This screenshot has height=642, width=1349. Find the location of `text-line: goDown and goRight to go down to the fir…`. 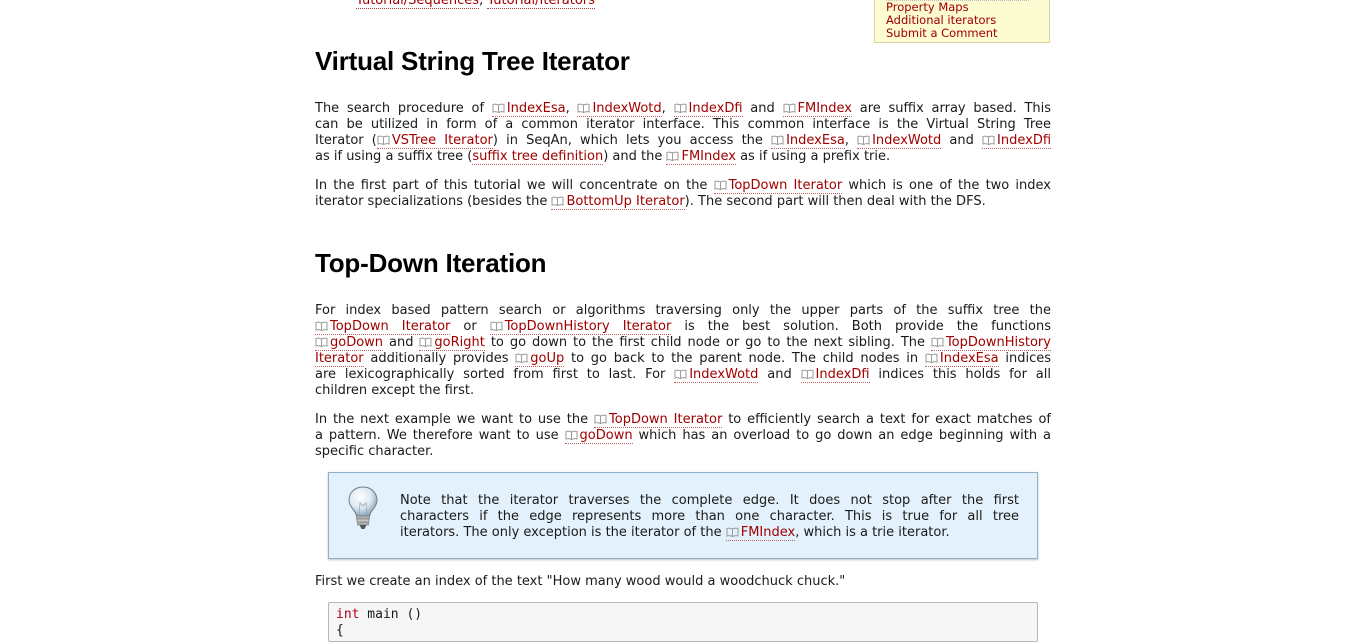

text-line: goDown and goRight to go down to the fir… is located at coordinates (683, 343).